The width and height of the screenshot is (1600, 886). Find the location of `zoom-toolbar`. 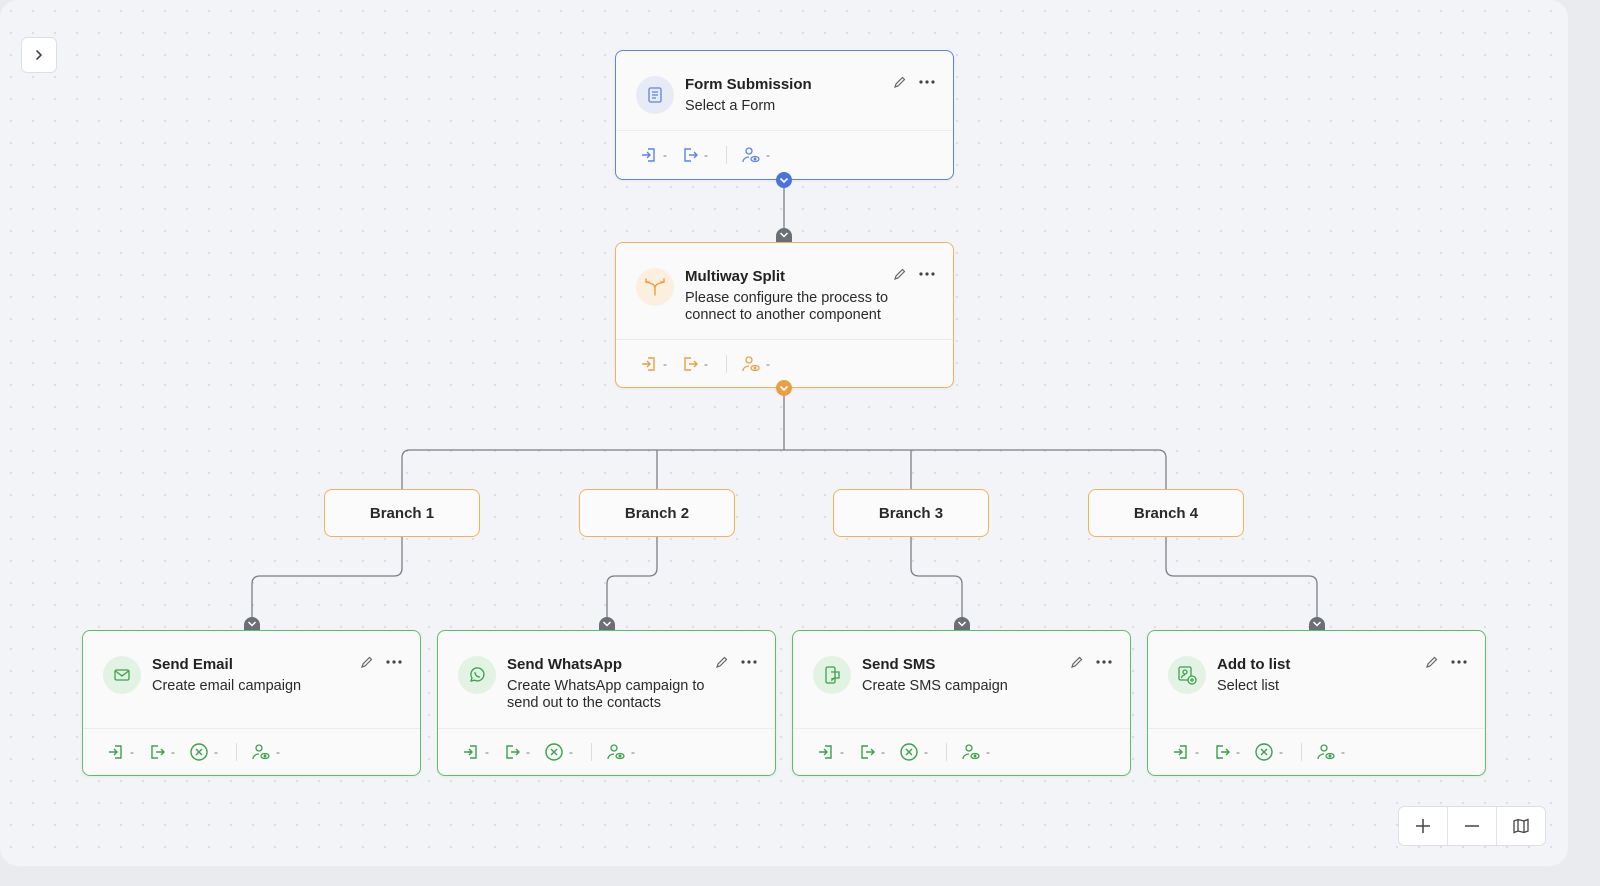

zoom-toolbar is located at coordinates (1472, 826).